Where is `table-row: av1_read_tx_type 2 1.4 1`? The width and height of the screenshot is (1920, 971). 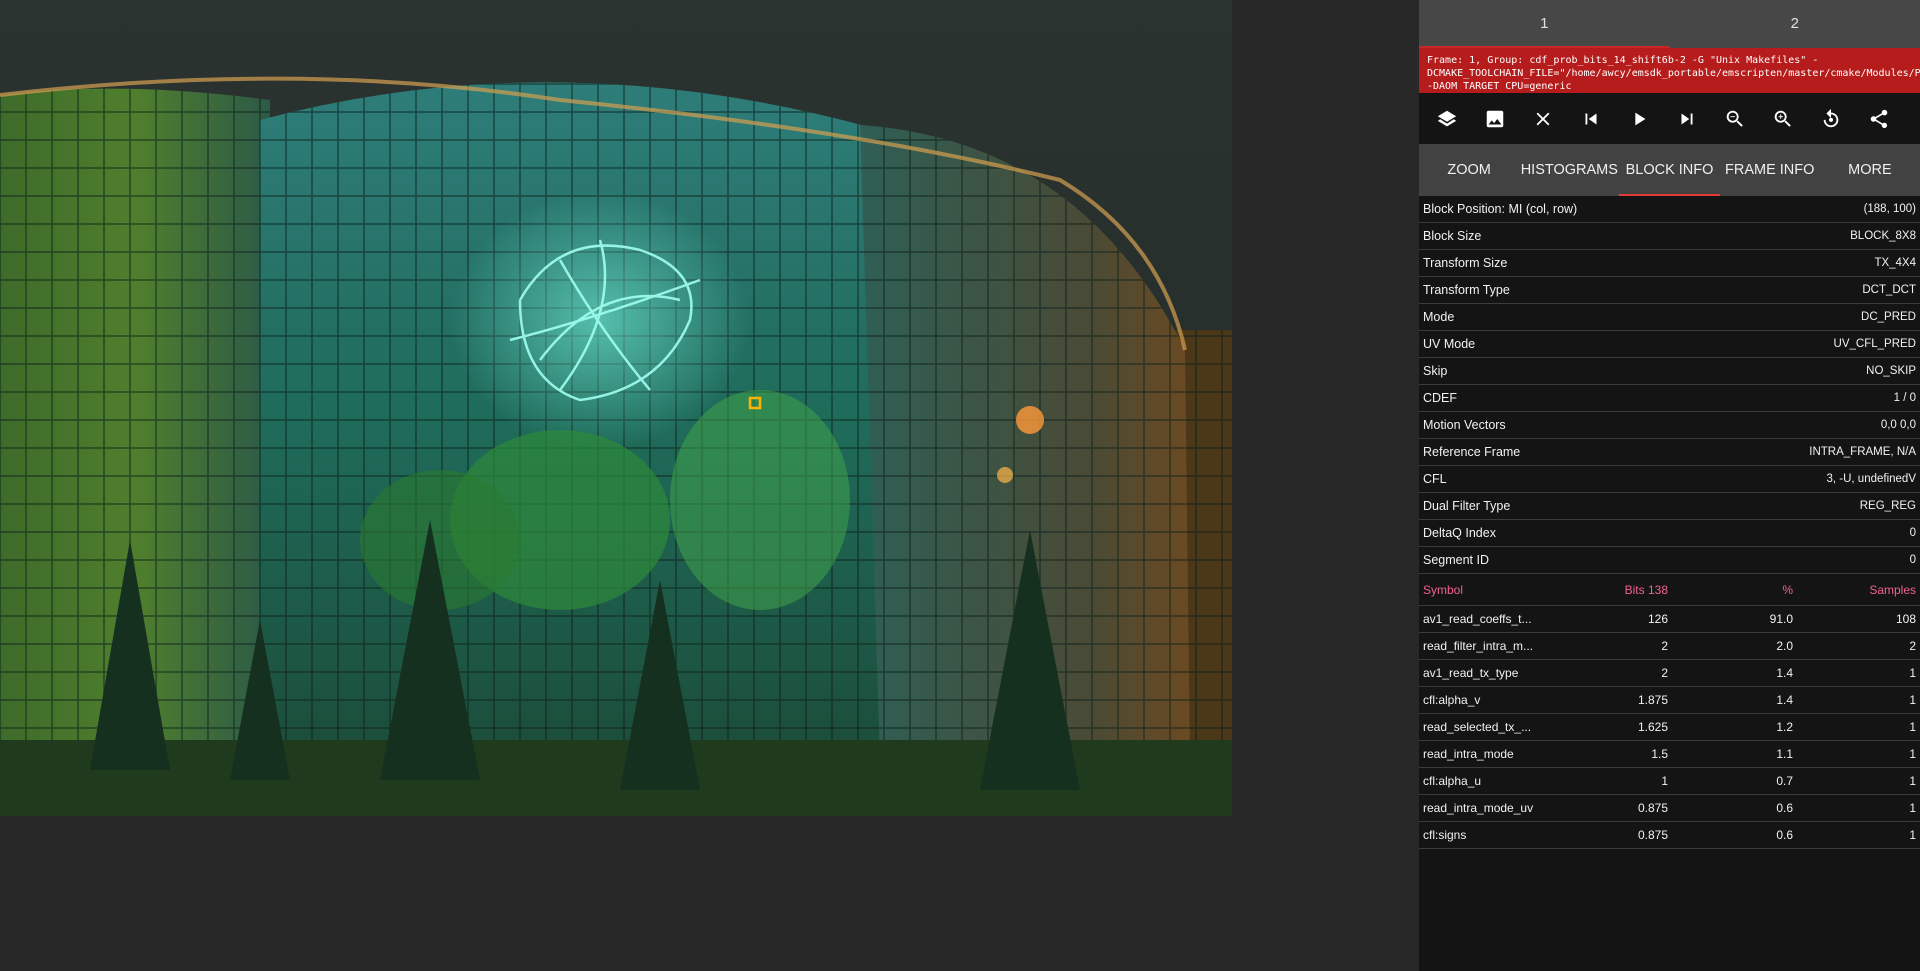
table-row: av1_read_tx_type 2 1.4 1 is located at coordinates (1669, 673).